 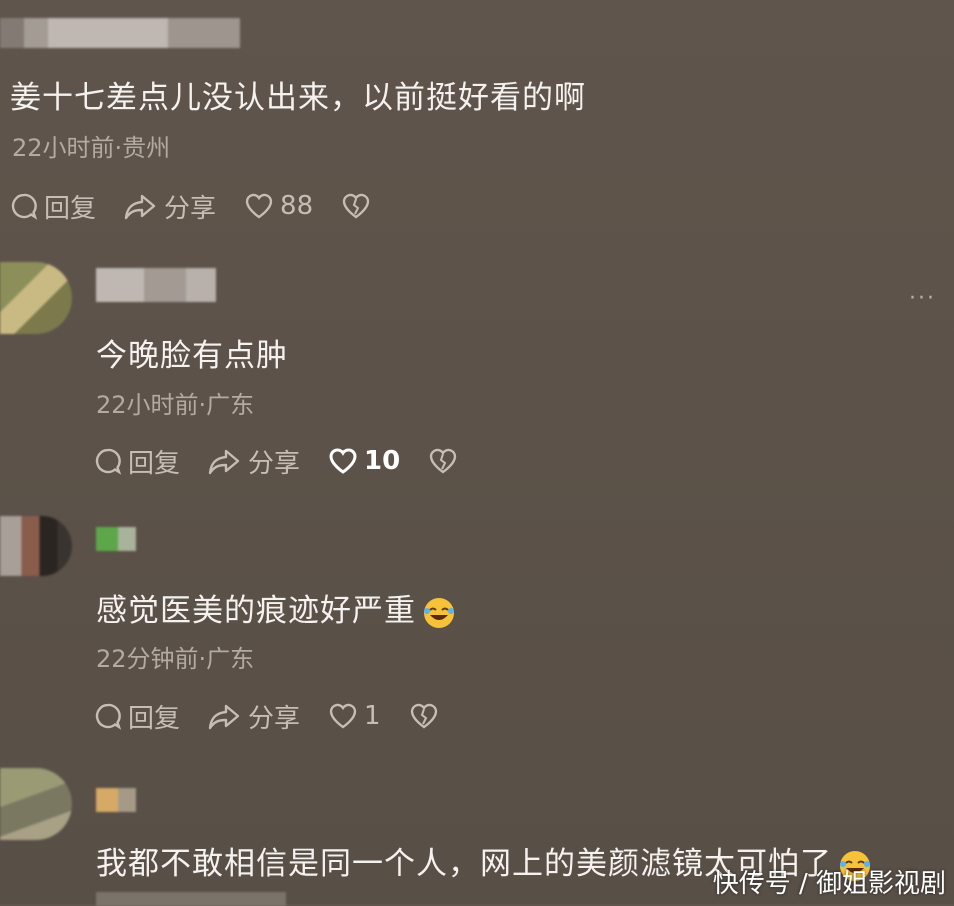 I want to click on comment-meta: 22小时前·广东, so click(x=175, y=405).